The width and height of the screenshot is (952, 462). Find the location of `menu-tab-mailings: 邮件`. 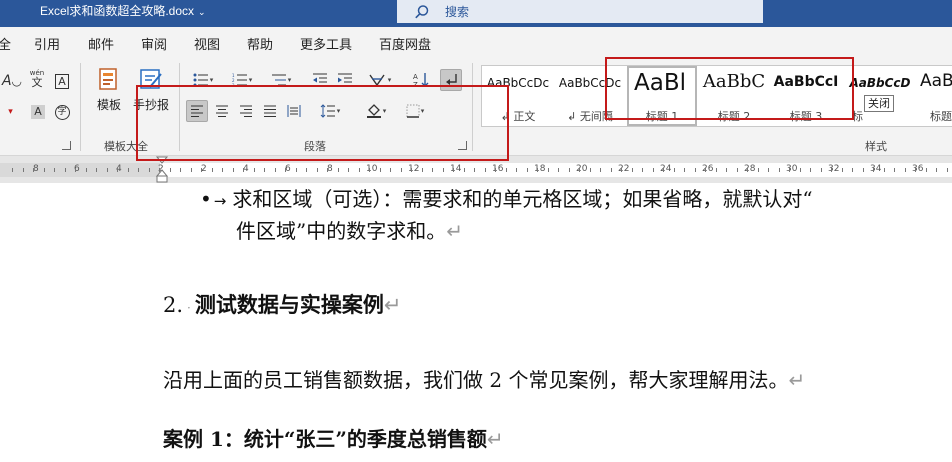

menu-tab-mailings: 邮件 is located at coordinates (101, 43).